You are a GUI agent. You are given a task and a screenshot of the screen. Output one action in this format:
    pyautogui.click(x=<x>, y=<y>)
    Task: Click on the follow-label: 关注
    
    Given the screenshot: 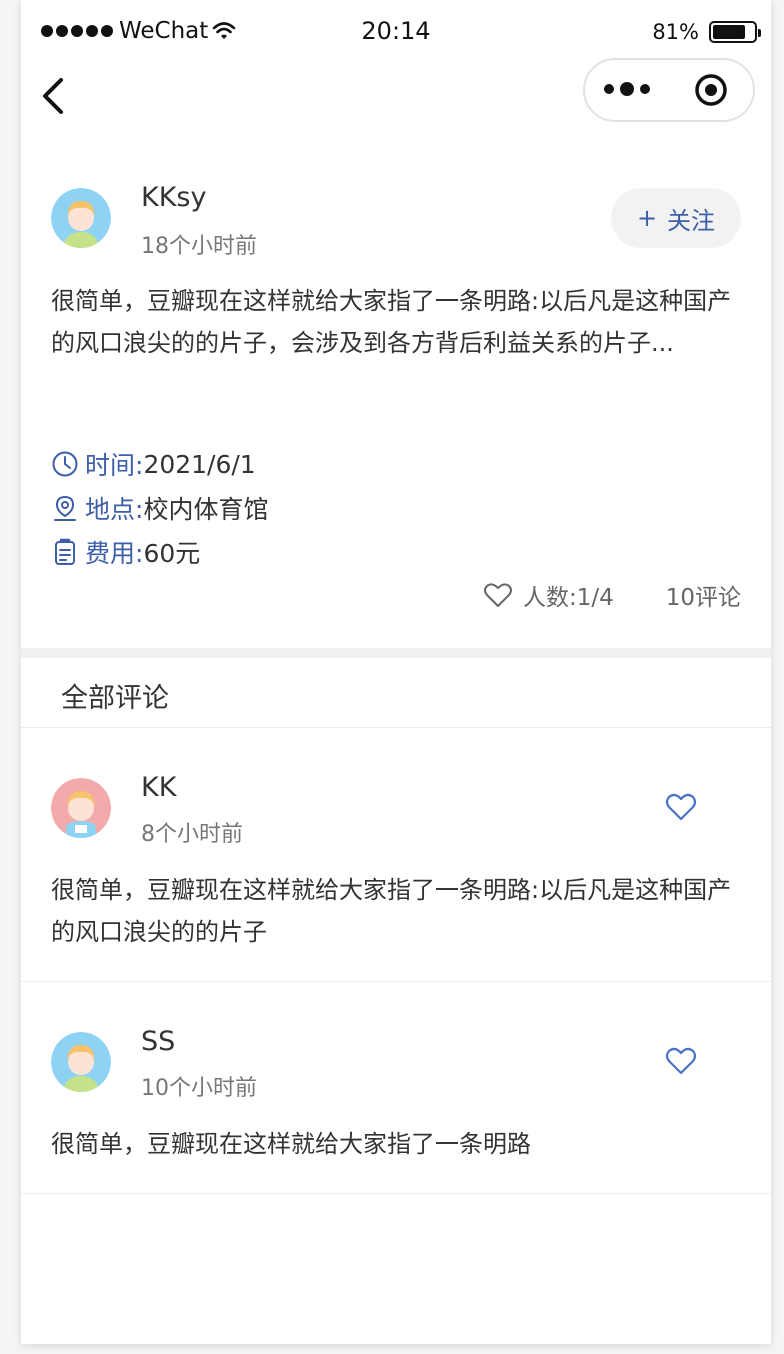 What is the action you would take?
    pyautogui.click(x=691, y=220)
    